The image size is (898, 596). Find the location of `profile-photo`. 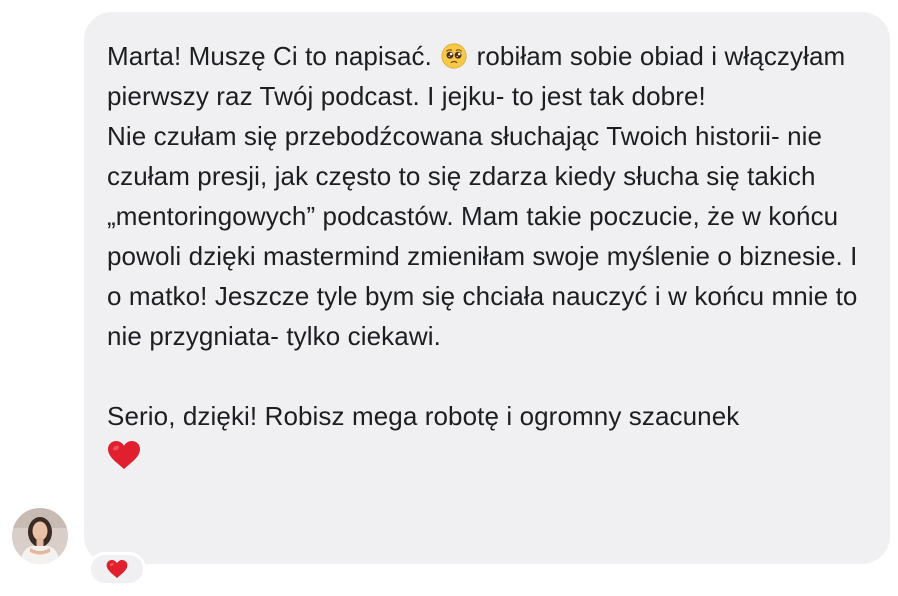

profile-photo is located at coordinates (40, 536).